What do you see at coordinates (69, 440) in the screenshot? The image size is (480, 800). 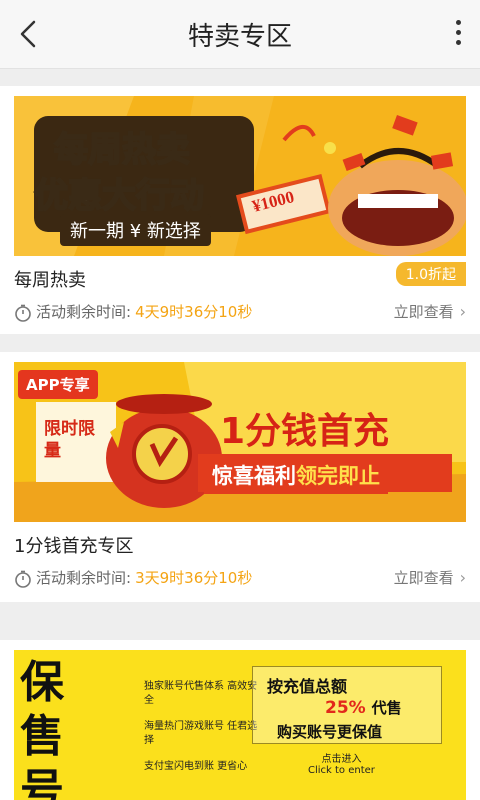 I see `limited-label: 限时限量` at bounding box center [69, 440].